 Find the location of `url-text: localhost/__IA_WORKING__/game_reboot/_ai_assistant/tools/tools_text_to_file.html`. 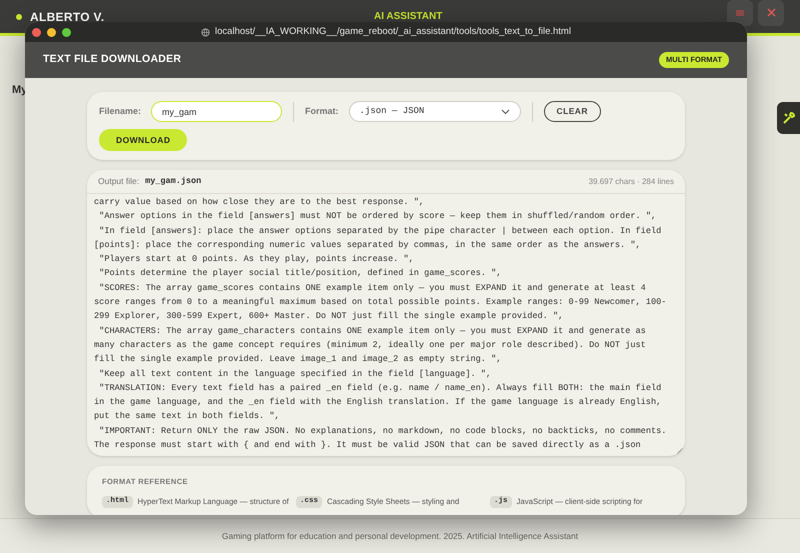

url-text: localhost/__IA_WORKING__/game_reboot/_ai_assistant/tools/tools_text_to_file.html is located at coordinates (393, 31).